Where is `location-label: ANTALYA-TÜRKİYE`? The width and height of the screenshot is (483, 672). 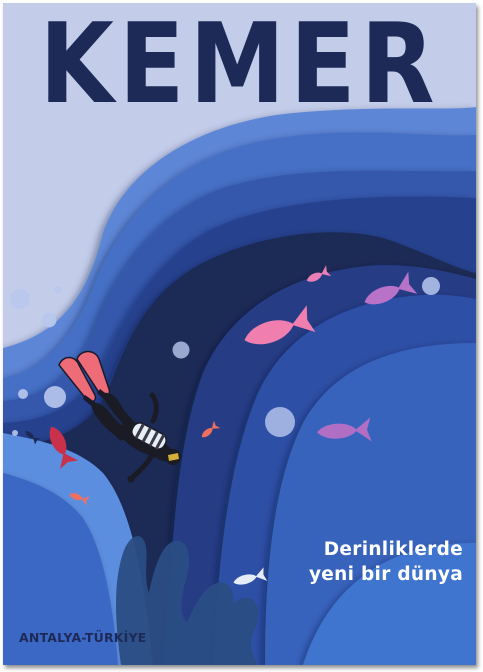
location-label: ANTALYA-TÜRKİYE is located at coordinates (83, 637).